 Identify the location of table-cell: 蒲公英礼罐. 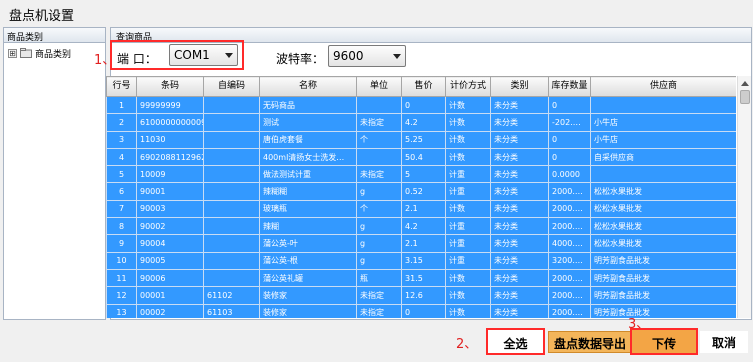
(308, 278).